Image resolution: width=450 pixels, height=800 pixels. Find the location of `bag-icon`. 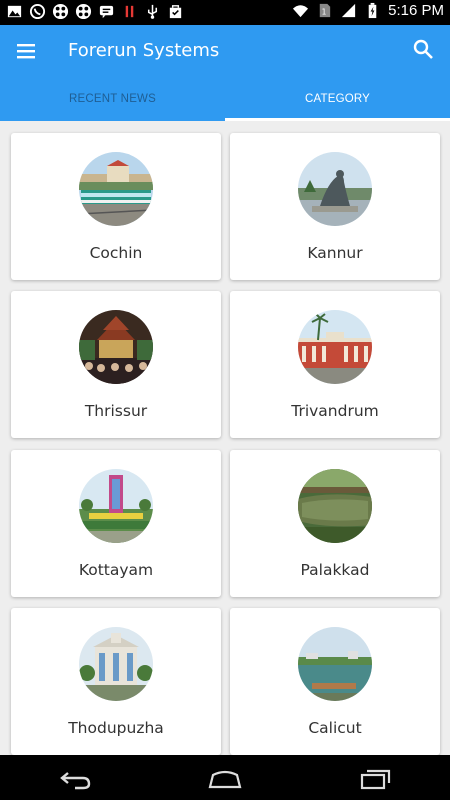

bag-icon is located at coordinates (175, 12).